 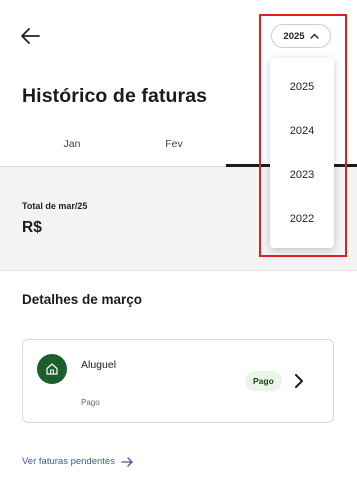 I want to click on year-option-2025: 2025, so click(x=302, y=87).